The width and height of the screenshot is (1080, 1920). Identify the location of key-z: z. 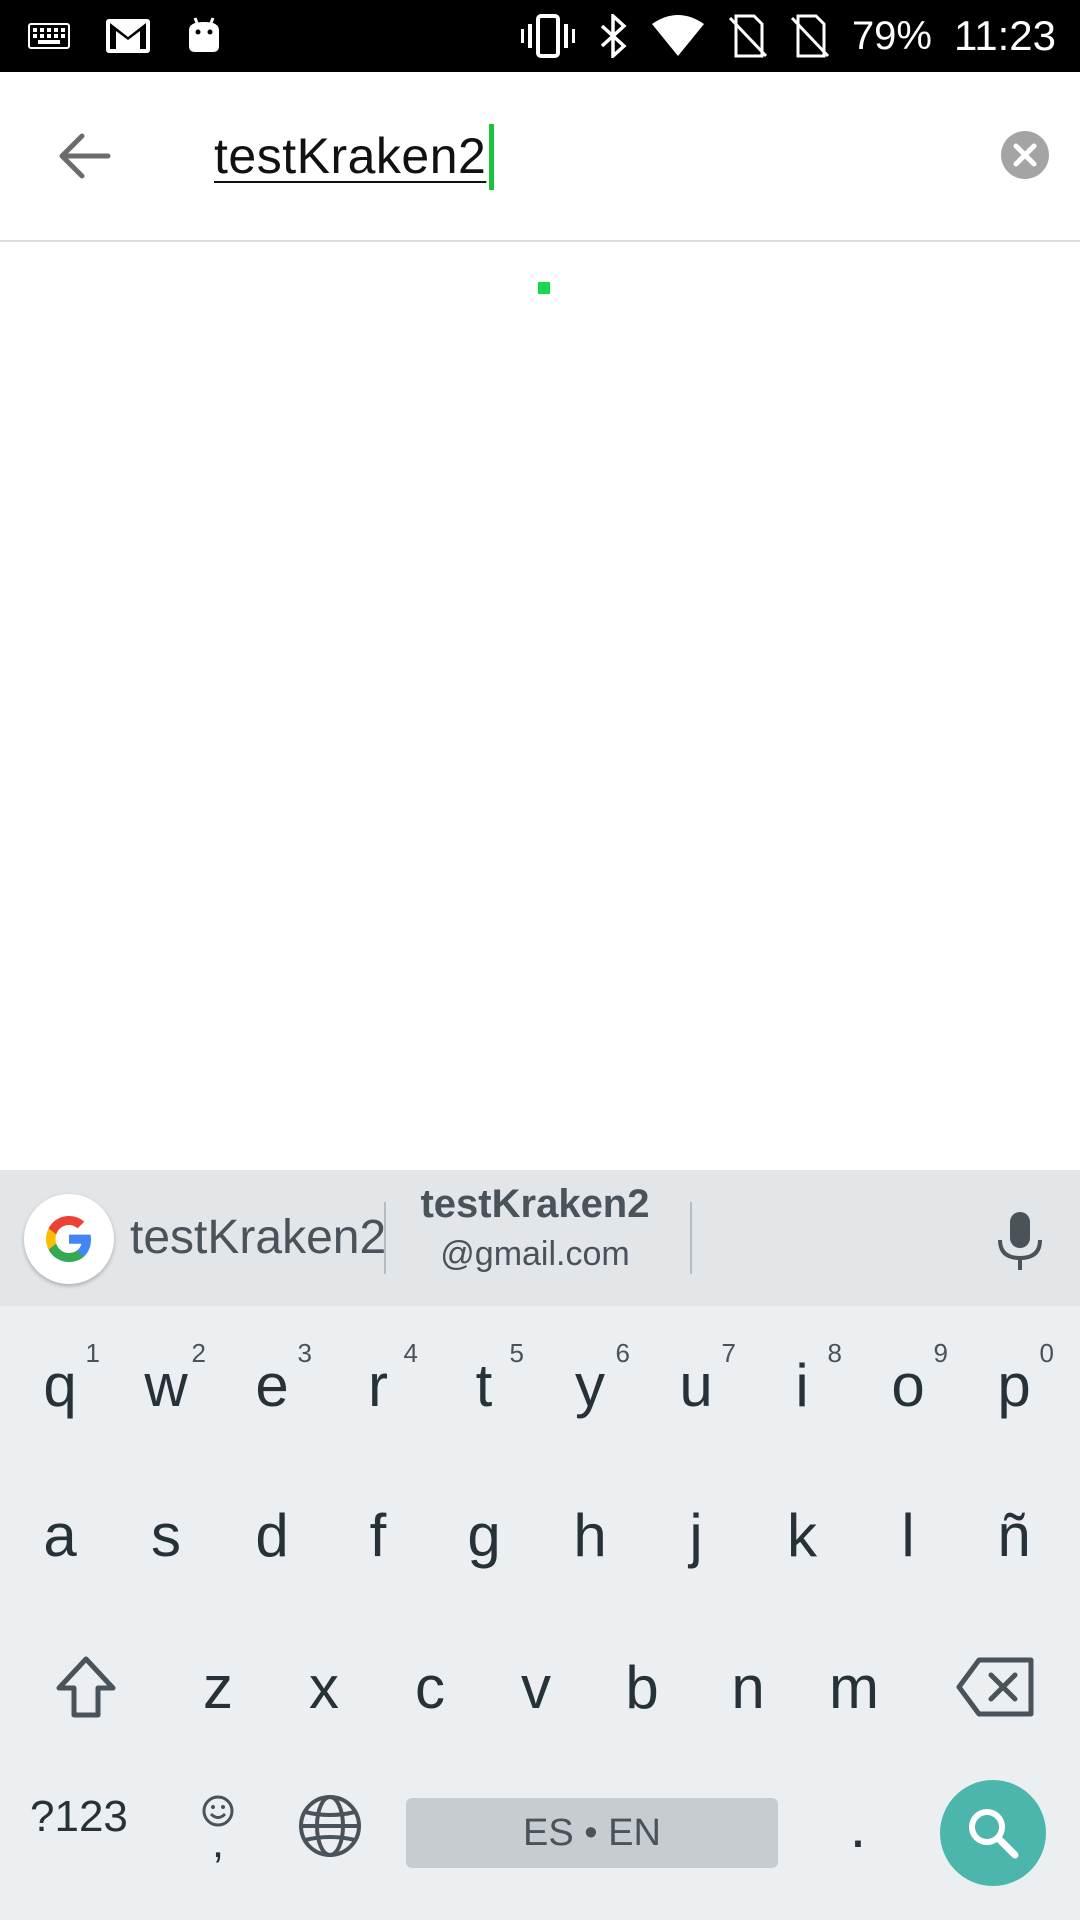
(218, 1687).